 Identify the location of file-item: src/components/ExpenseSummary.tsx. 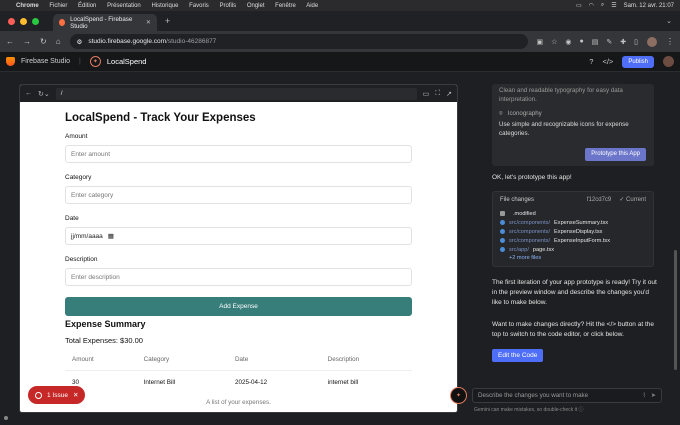
(573, 222).